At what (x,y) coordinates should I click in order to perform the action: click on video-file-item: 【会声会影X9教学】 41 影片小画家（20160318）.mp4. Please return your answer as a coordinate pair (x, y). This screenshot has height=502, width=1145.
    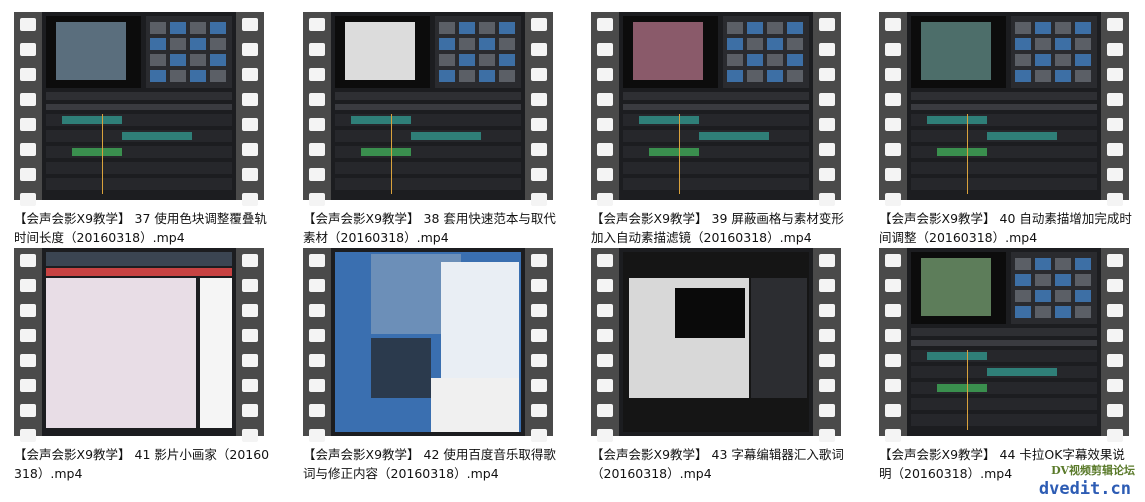
    Looking at the image, I should click on (144, 365).